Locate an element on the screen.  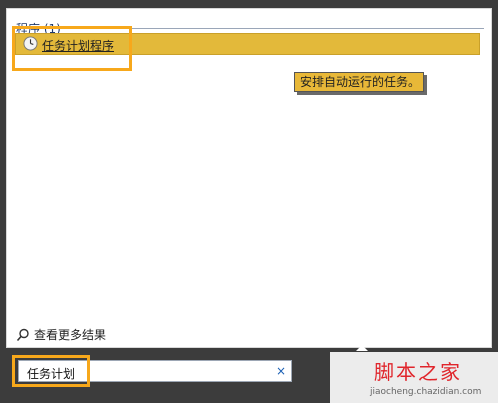
panel-pointer is located at coordinates (362, 348).